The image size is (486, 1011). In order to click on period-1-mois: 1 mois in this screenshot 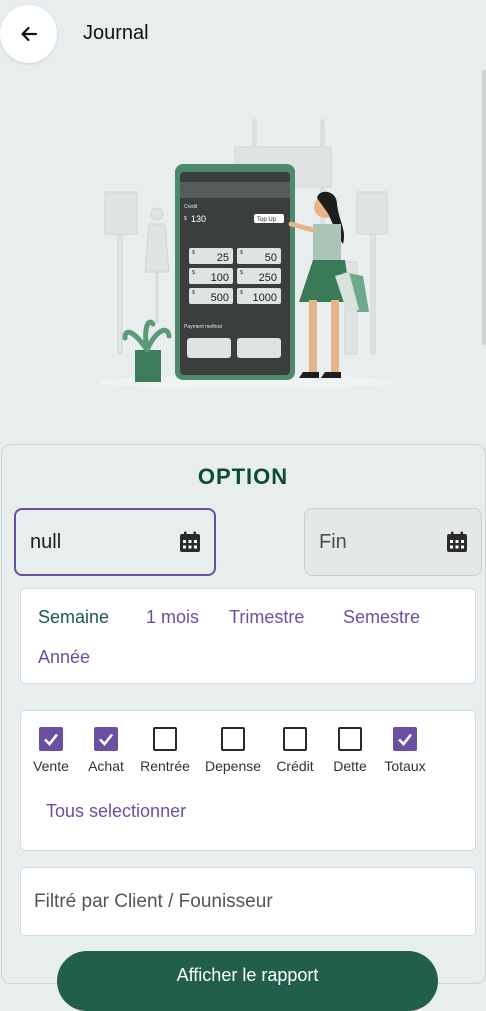, I will do `click(172, 617)`.